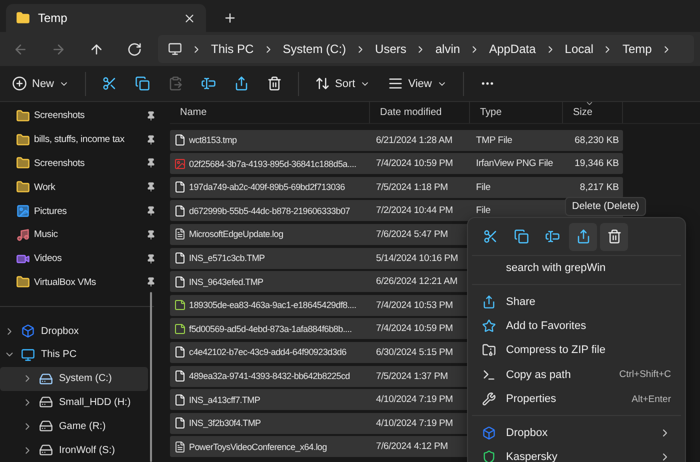  I want to click on type-cell-text: TMP File, so click(494, 140).